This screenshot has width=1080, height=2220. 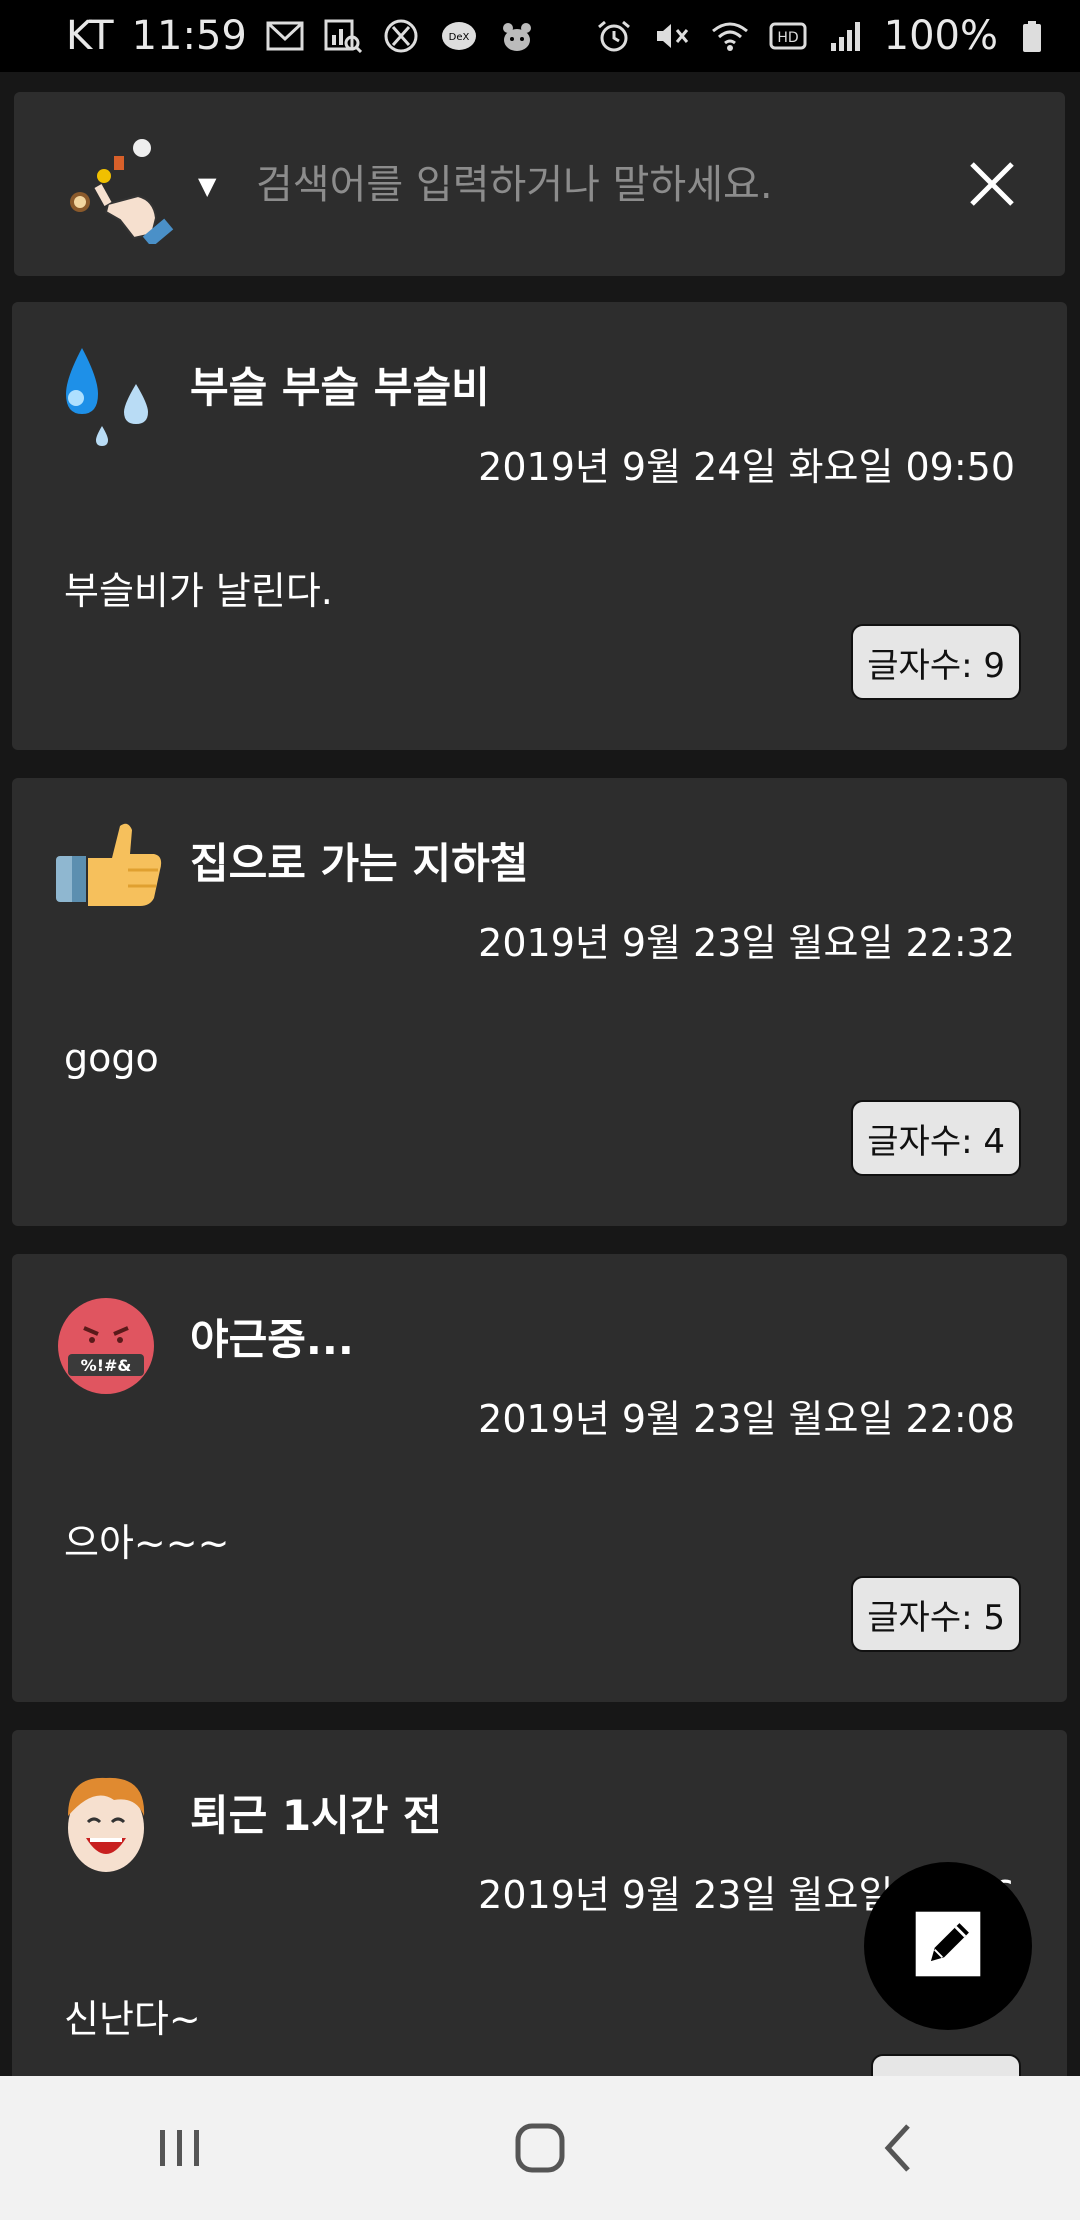 What do you see at coordinates (90, 36) in the screenshot?
I see `carrier-label: KT` at bounding box center [90, 36].